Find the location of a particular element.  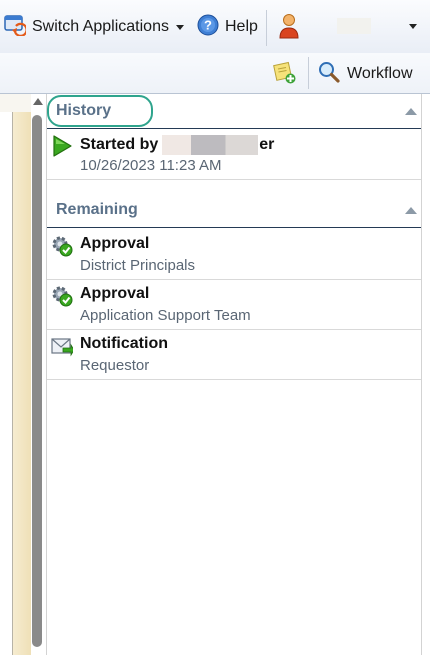

help-button: ? Help is located at coordinates (227, 27).